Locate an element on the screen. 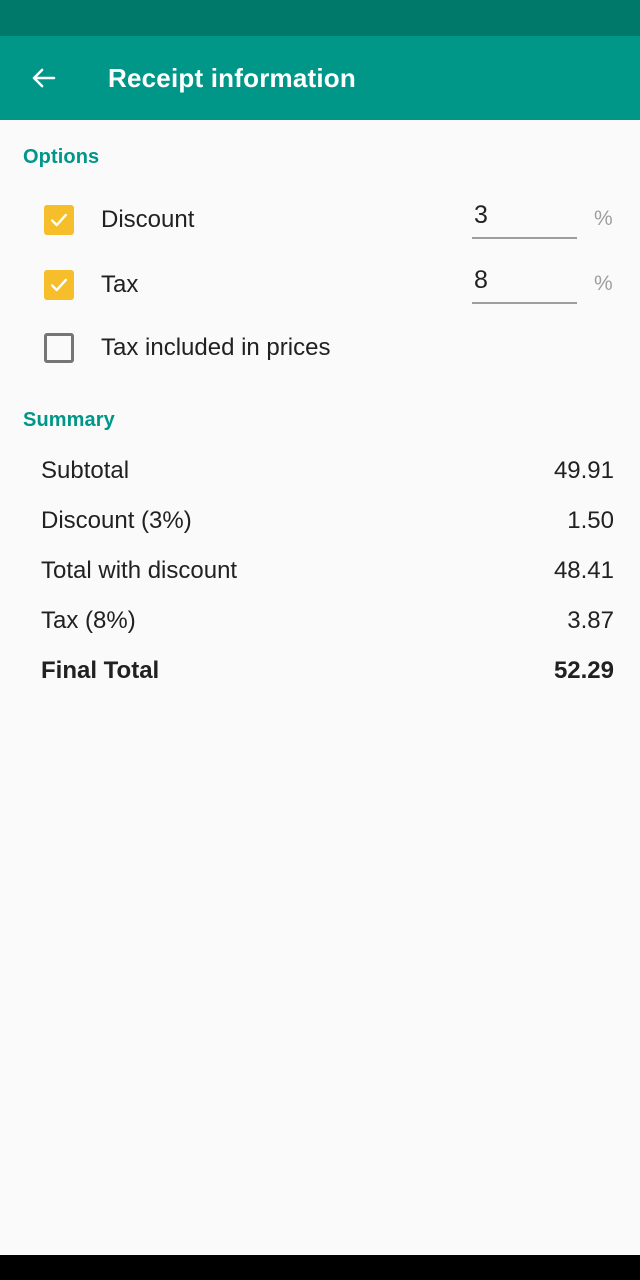 This screenshot has width=640, height=1280. tax-included-label: Tax included in prices is located at coordinates (216, 347).